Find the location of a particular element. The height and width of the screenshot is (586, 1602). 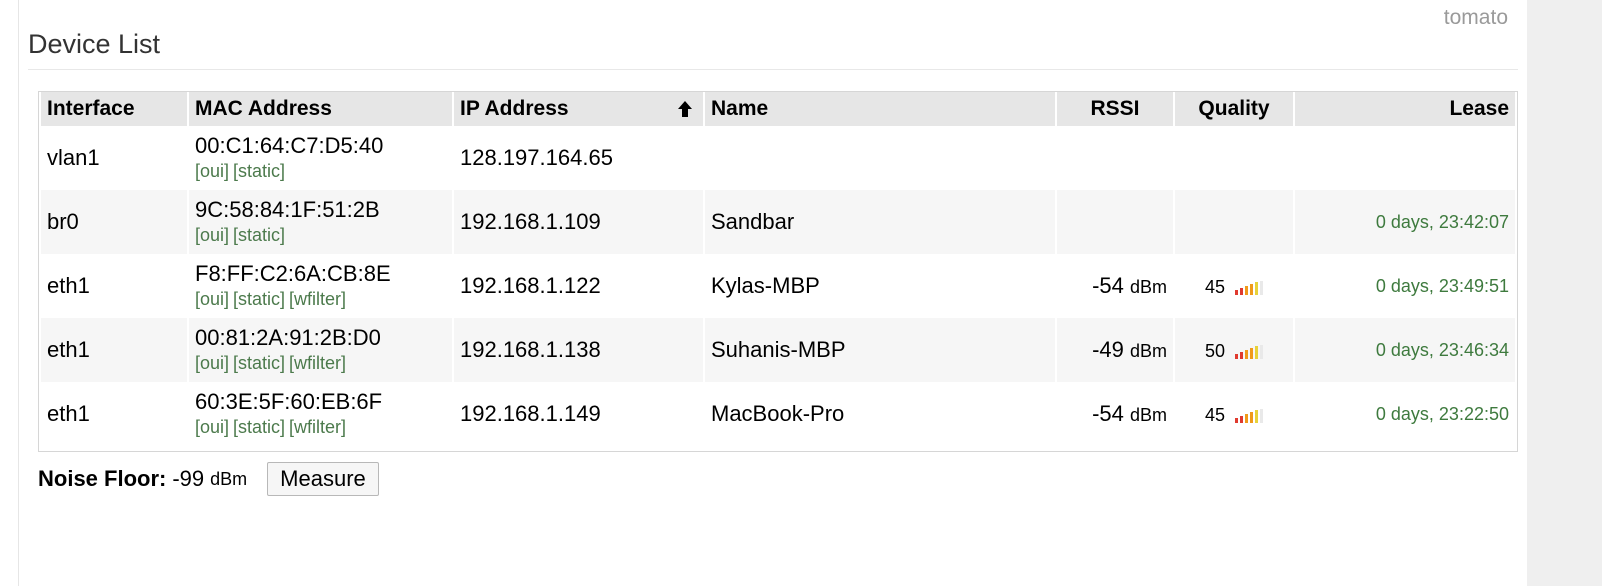

right-side-panel is located at coordinates (1564, 293).